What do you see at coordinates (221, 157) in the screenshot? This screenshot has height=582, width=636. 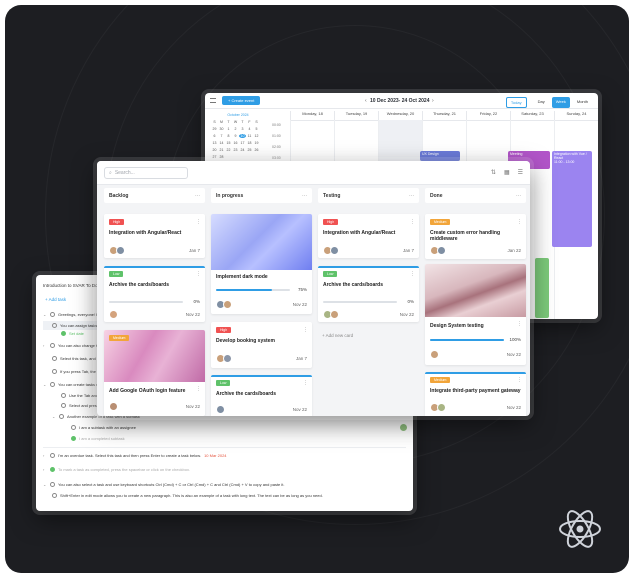 I see `mini-day: 28` at bounding box center [221, 157].